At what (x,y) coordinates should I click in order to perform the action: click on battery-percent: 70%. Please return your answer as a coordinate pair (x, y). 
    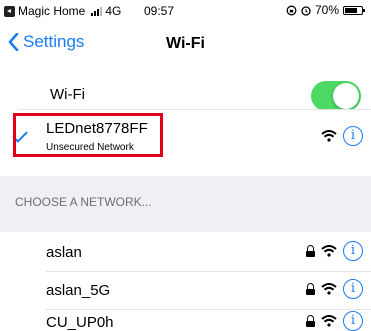
    Looking at the image, I should click on (326, 10).